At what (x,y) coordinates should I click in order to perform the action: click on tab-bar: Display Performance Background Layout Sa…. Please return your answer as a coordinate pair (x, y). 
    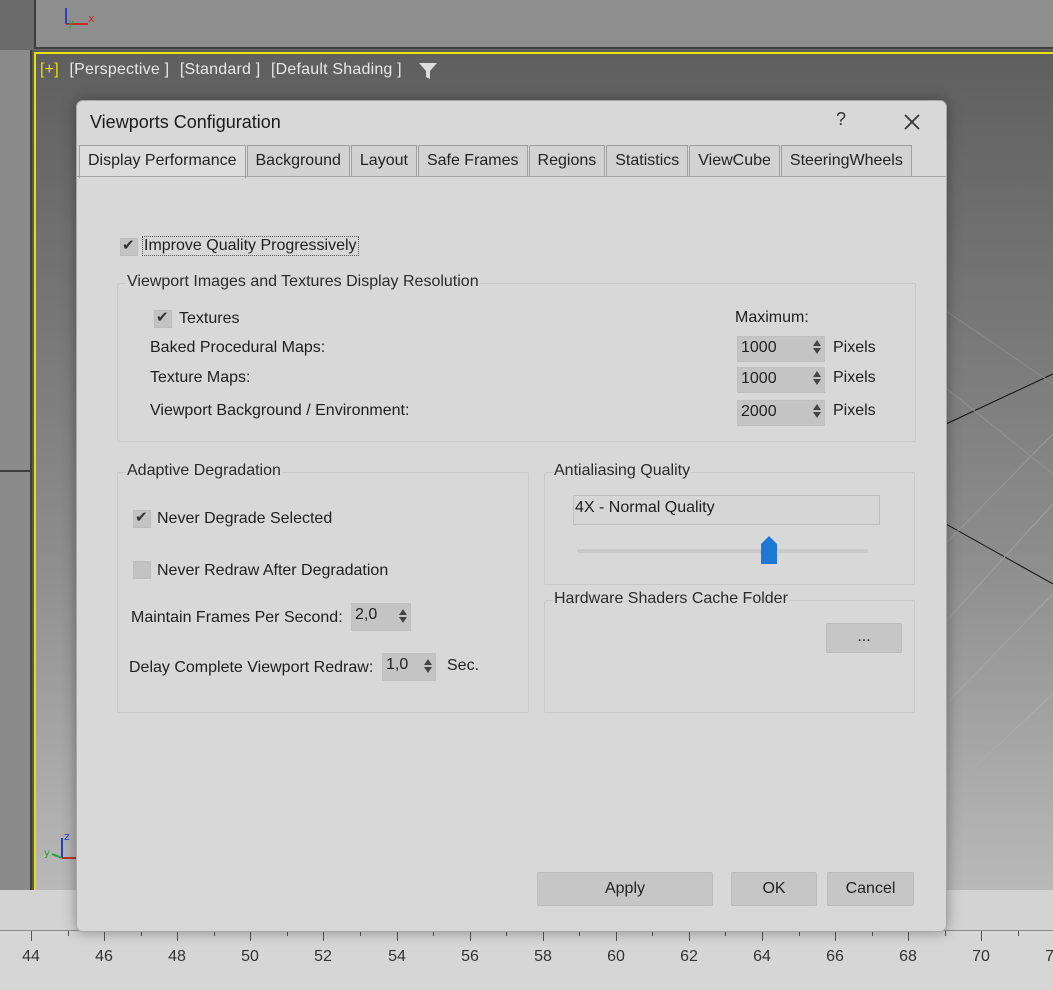
    Looking at the image, I should click on (496, 161).